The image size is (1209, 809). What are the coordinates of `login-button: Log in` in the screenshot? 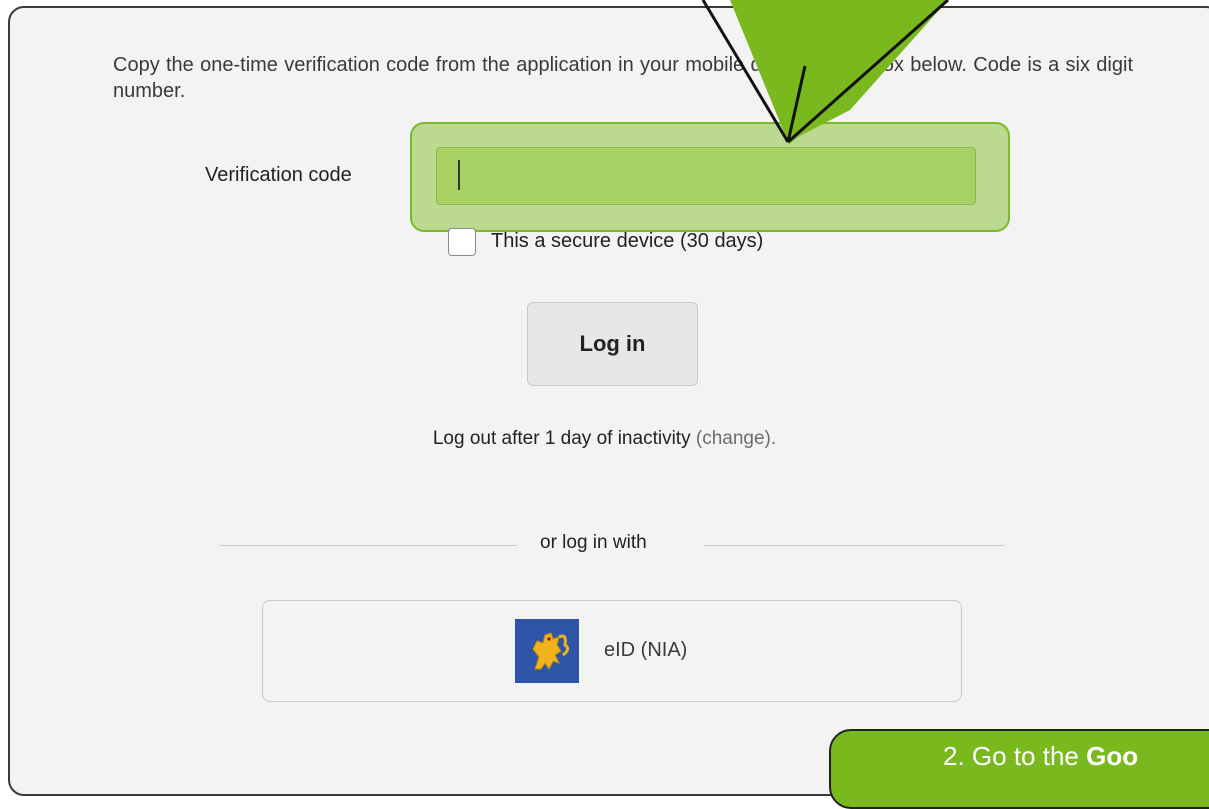 It's located at (612, 344).